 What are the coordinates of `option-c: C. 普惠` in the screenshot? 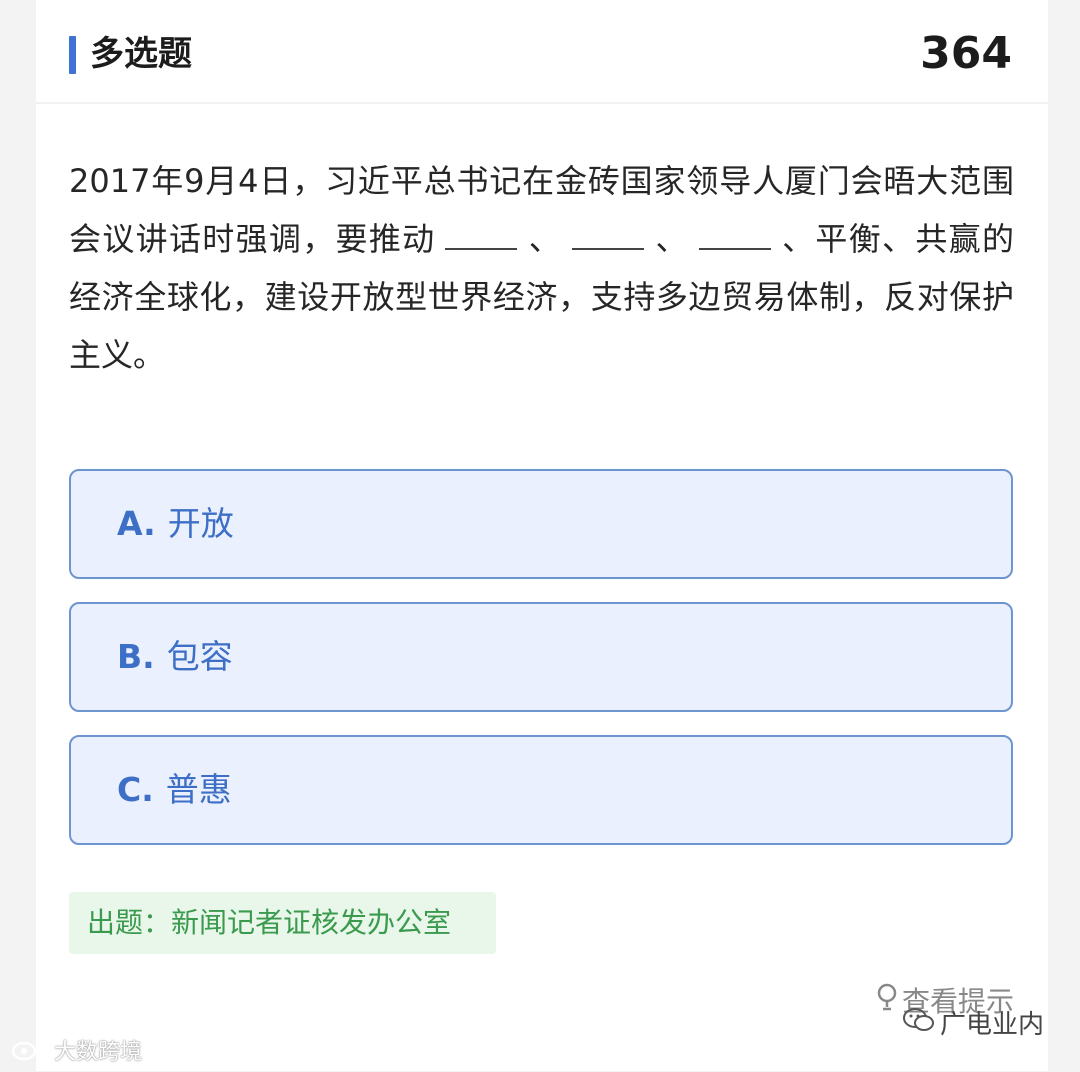 It's located at (541, 790).